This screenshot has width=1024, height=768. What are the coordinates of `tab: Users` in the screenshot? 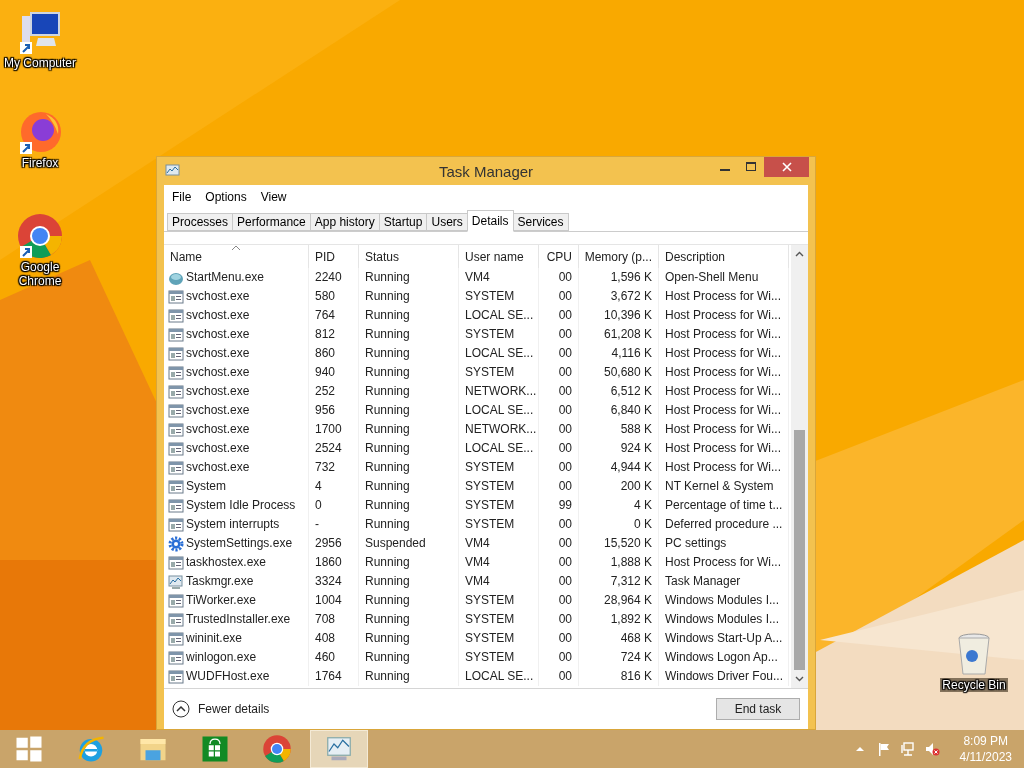 It's located at (447, 222).